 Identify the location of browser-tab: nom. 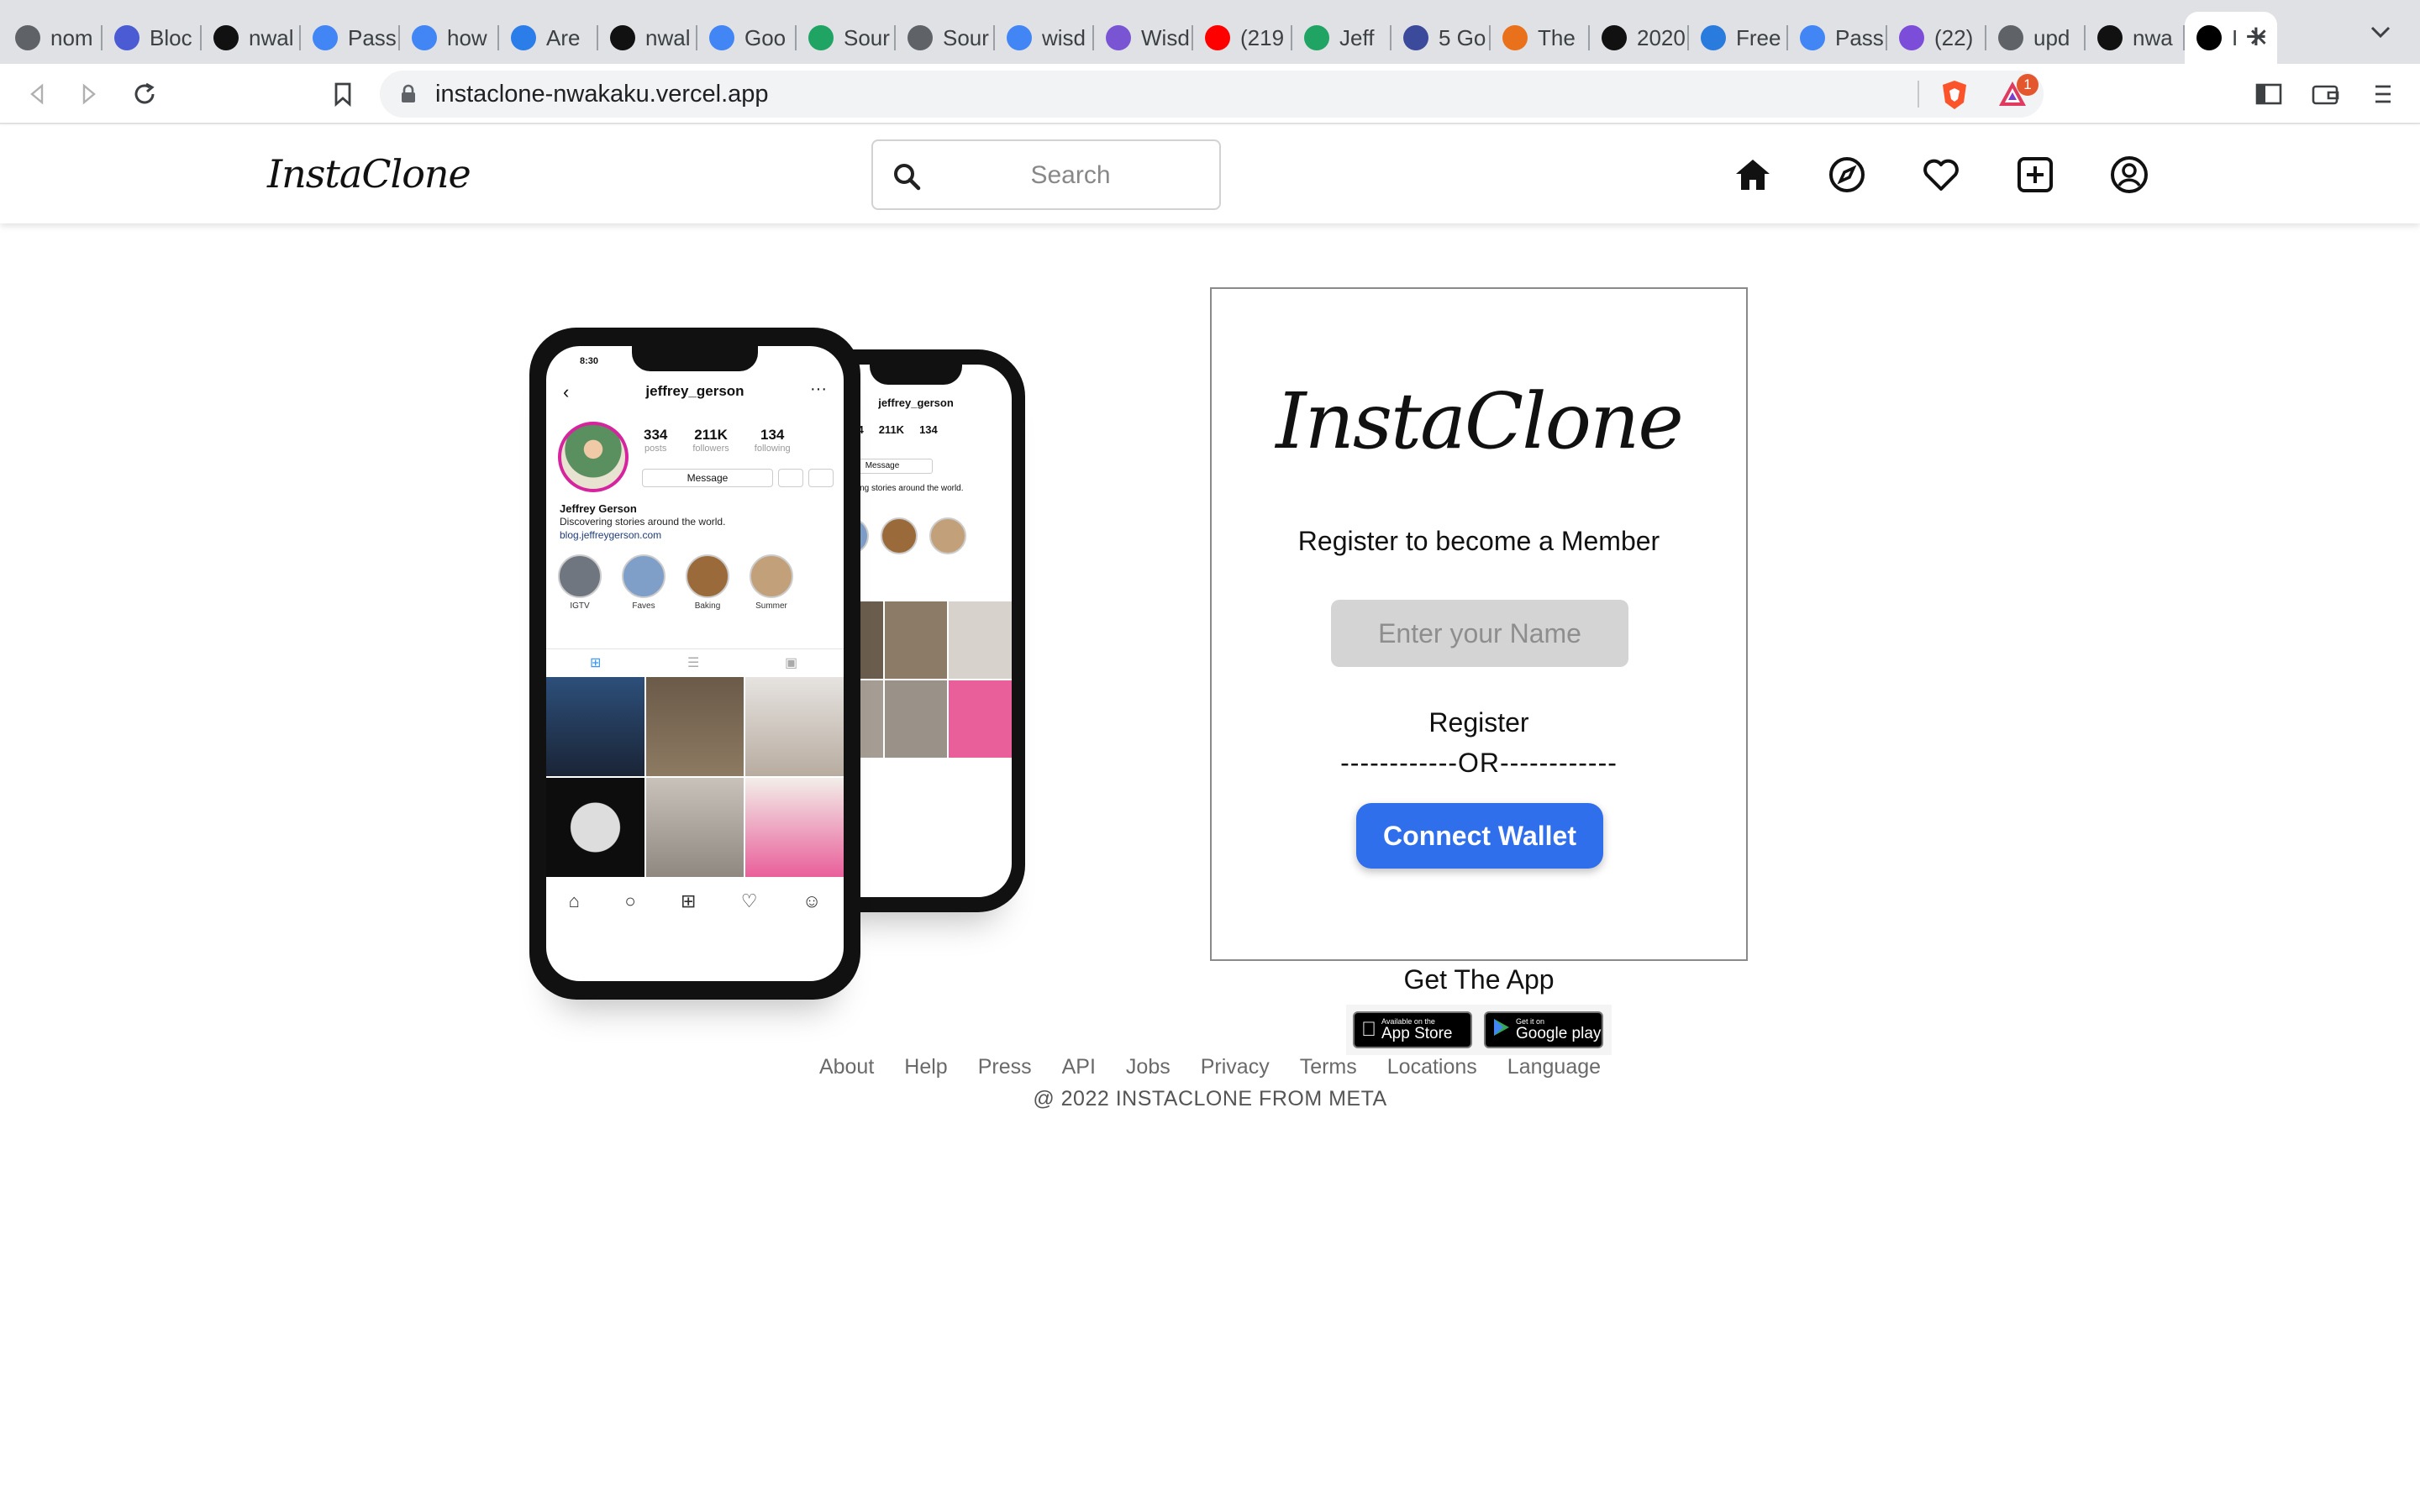
(53, 38).